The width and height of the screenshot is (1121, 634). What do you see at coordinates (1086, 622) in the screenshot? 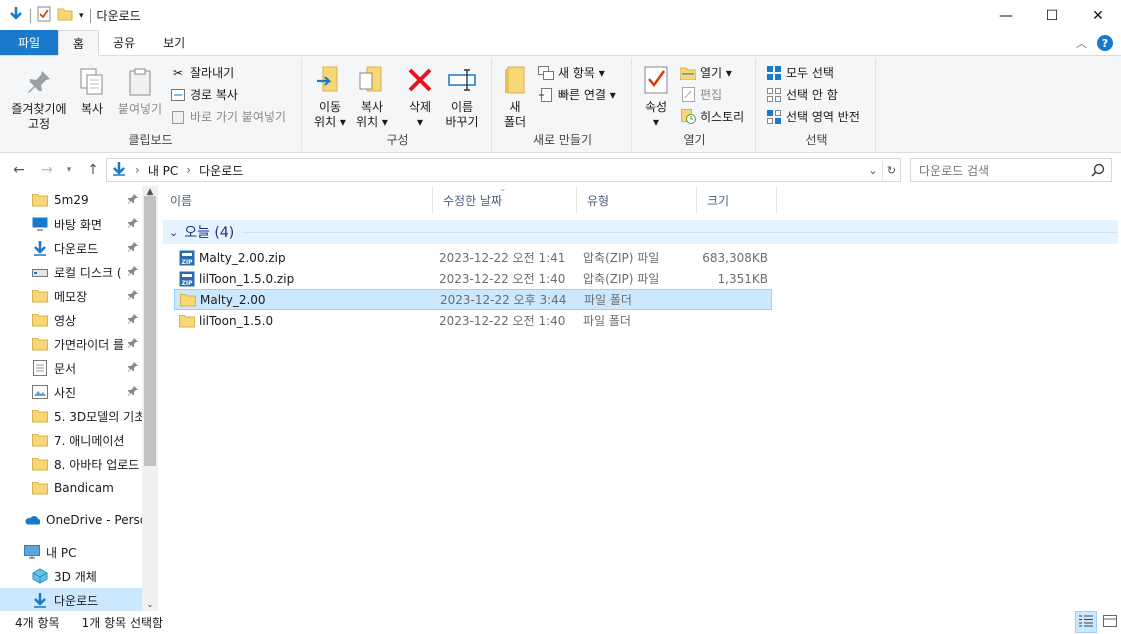
I see `details-view-button` at bounding box center [1086, 622].